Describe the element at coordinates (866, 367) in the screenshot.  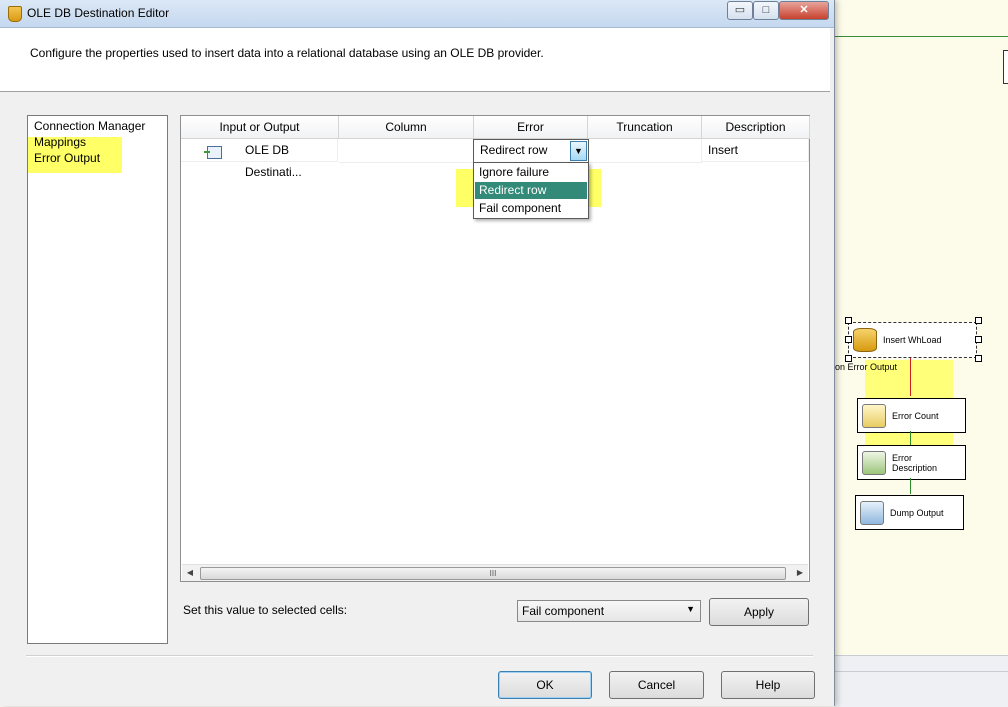
I see `error-path-label: on Error Output` at that location.